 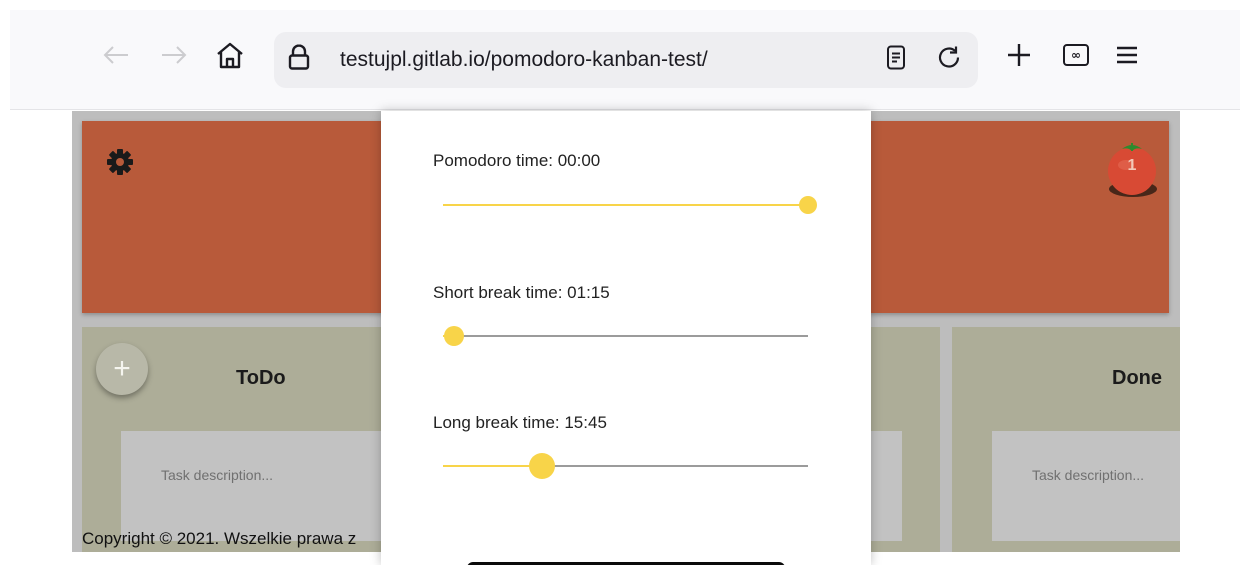 I want to click on add-task-button: +, so click(x=122, y=369).